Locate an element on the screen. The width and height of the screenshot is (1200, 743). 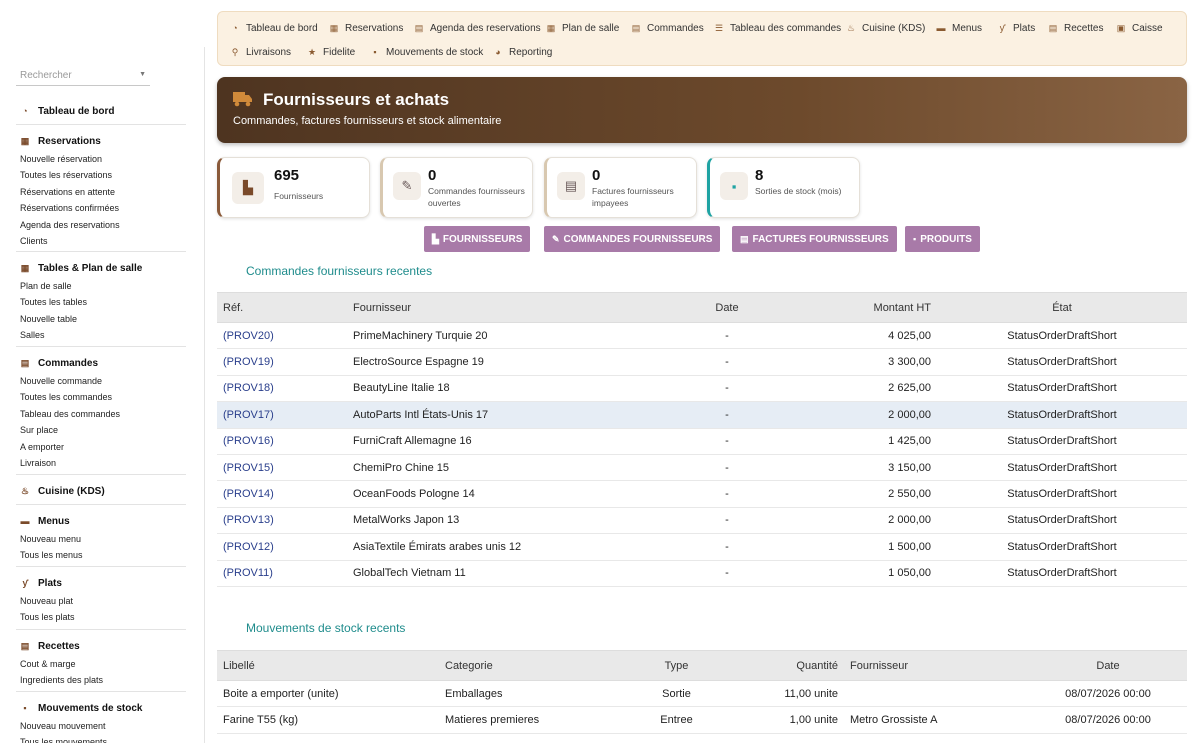
table-cell: AutoParts Intl États-Unis 17 is located at coordinates (421, 414).